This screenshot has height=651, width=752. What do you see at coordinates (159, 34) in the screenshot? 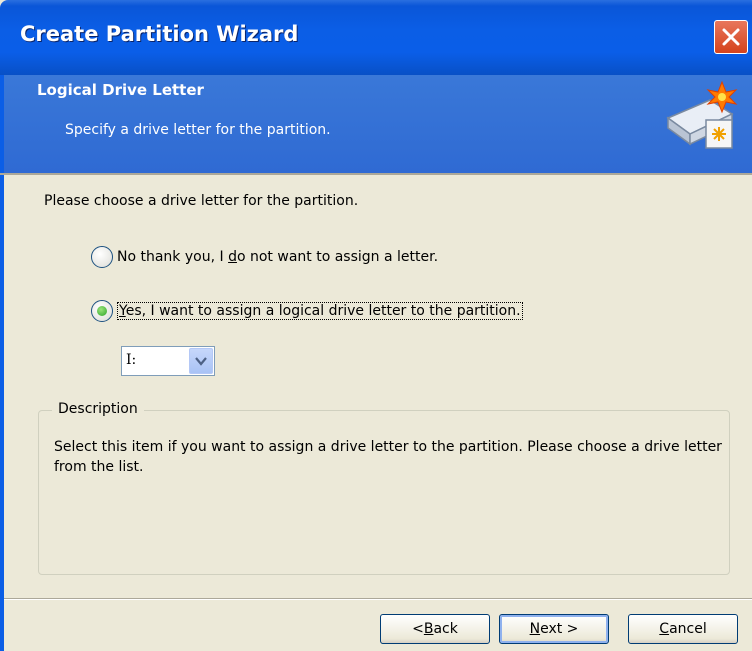
I see `window-title: Create Partition Wizard` at bounding box center [159, 34].